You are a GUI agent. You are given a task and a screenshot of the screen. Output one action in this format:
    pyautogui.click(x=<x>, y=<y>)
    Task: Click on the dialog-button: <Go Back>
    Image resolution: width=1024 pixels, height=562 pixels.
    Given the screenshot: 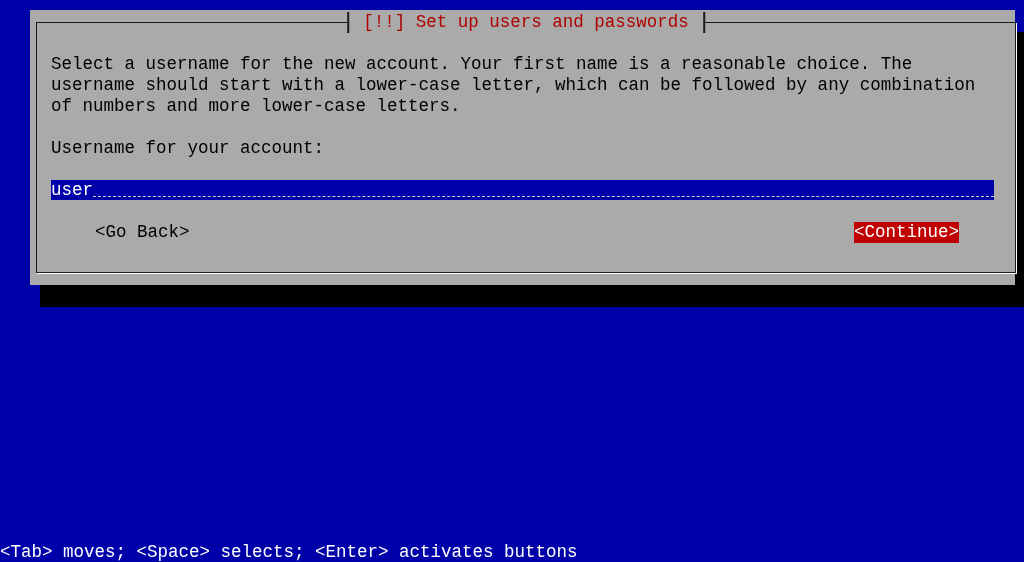 What is the action you would take?
    pyautogui.click(x=142, y=232)
    